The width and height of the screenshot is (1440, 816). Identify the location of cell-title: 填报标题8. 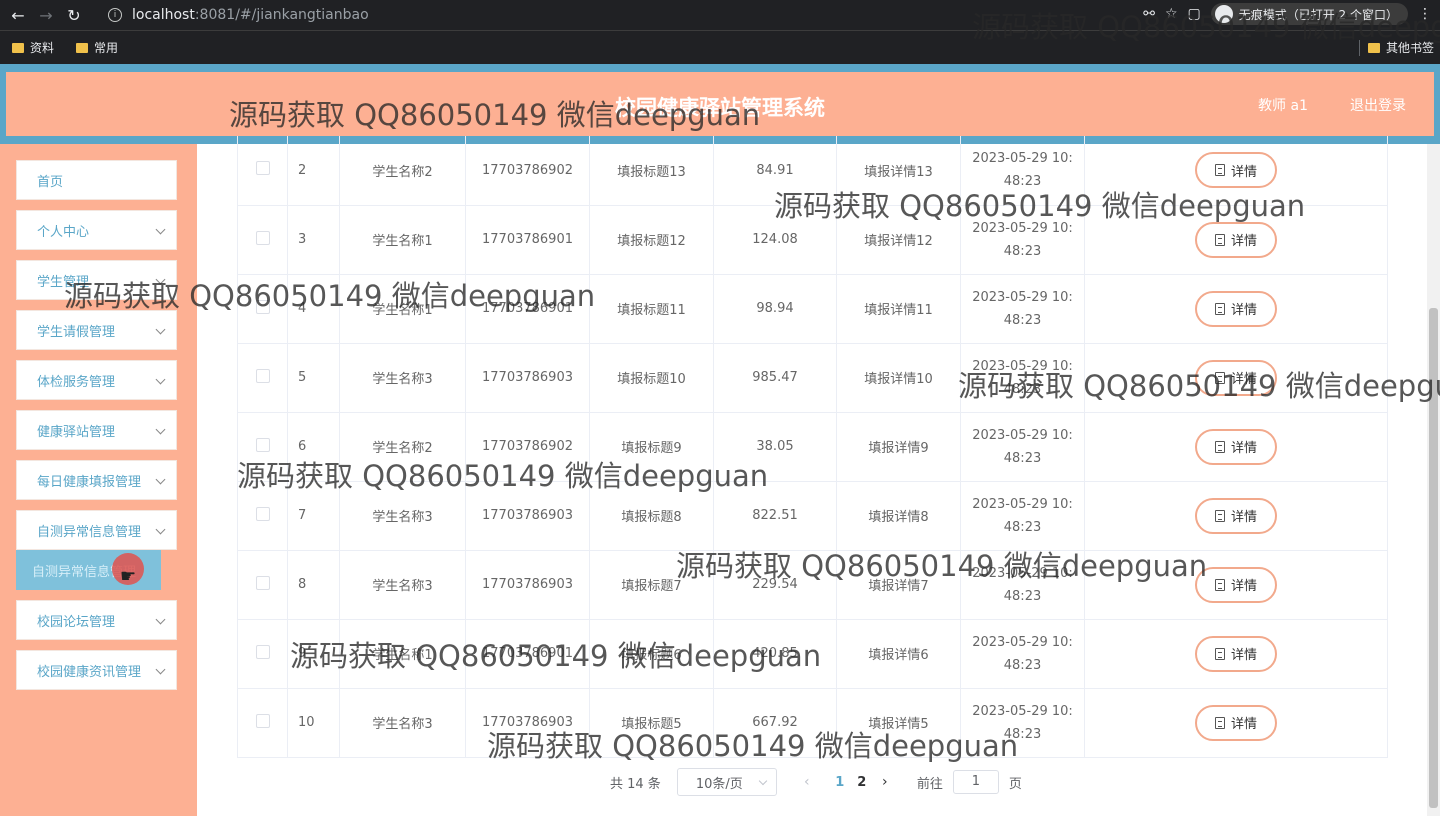
(651, 516).